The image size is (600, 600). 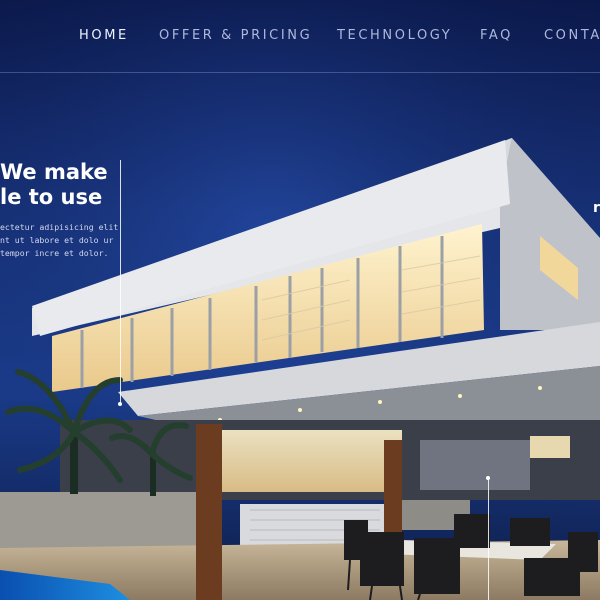 I want to click on hotspot-line-left, so click(x=120, y=282).